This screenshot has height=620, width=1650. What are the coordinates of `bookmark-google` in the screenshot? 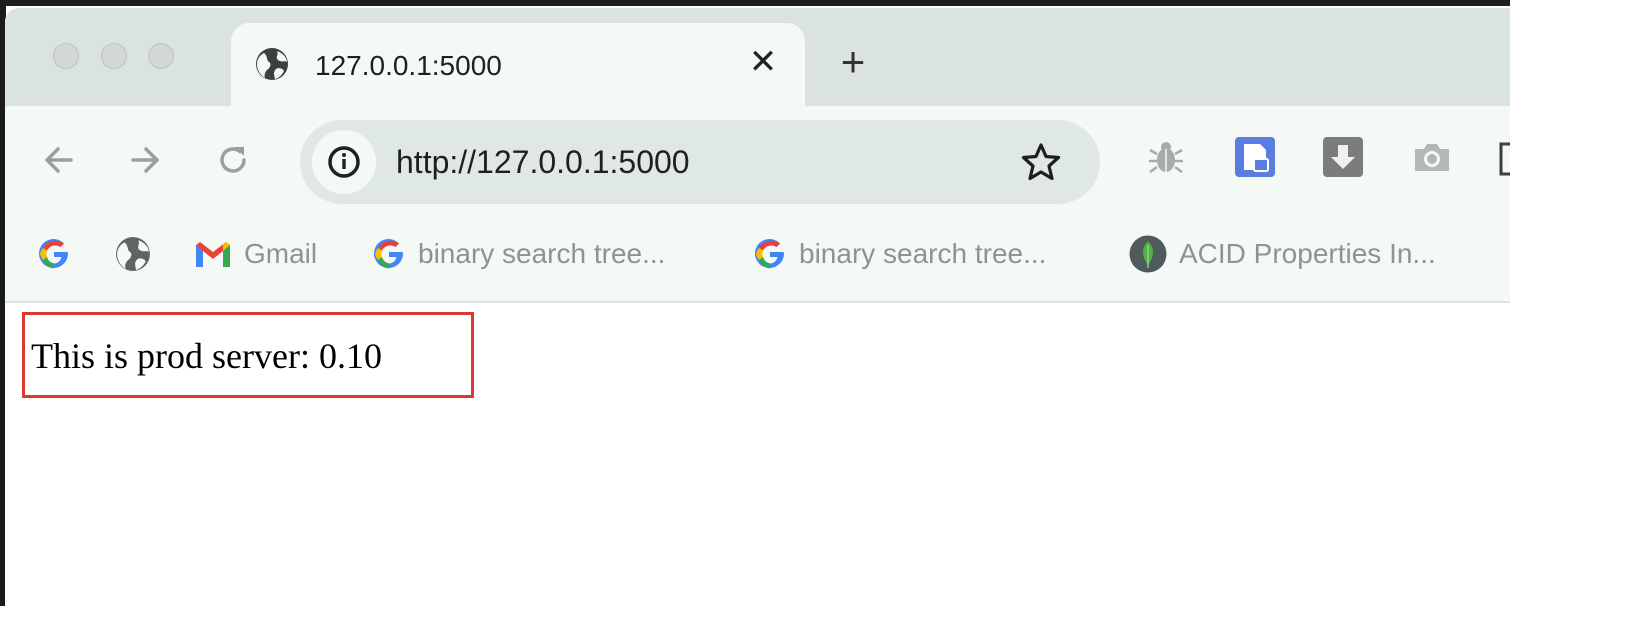 It's located at (54, 254).